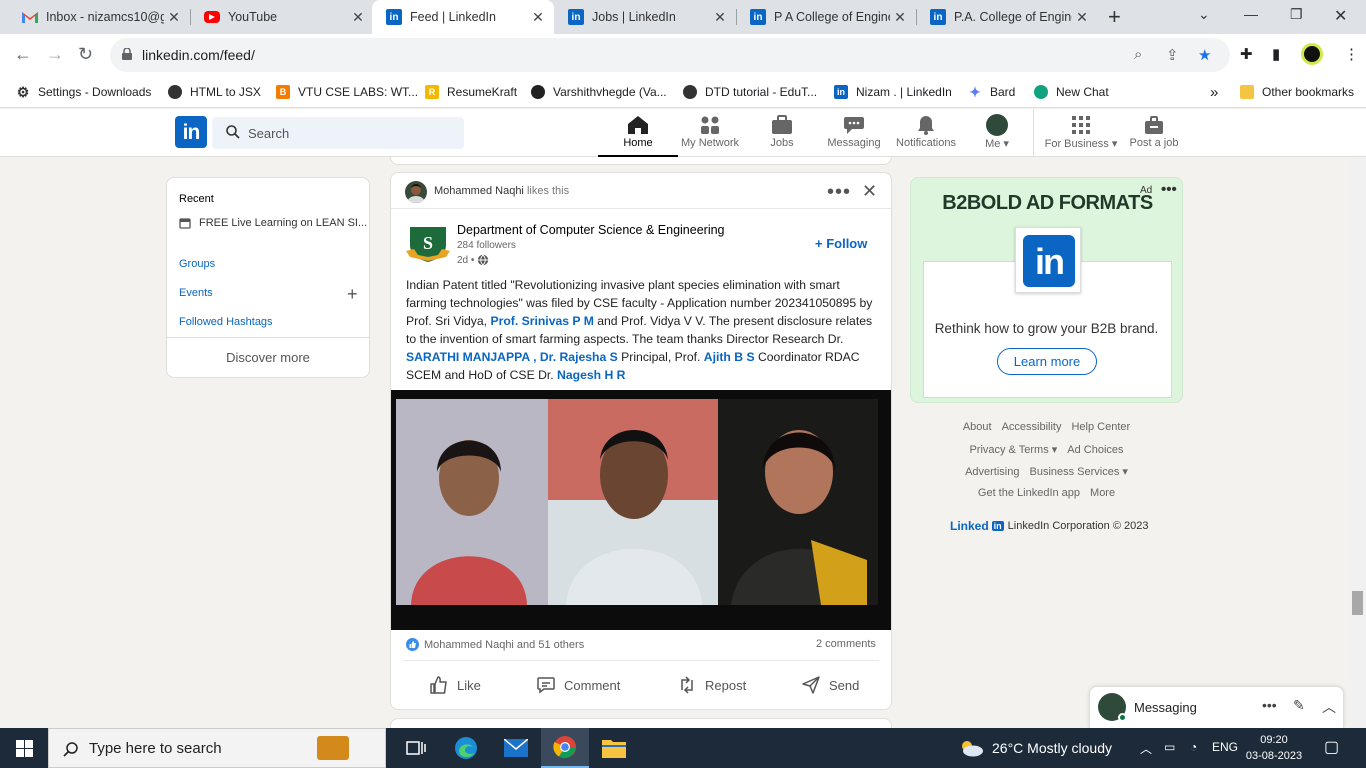  I want to click on linkedin-logo: in, so click(191, 132).